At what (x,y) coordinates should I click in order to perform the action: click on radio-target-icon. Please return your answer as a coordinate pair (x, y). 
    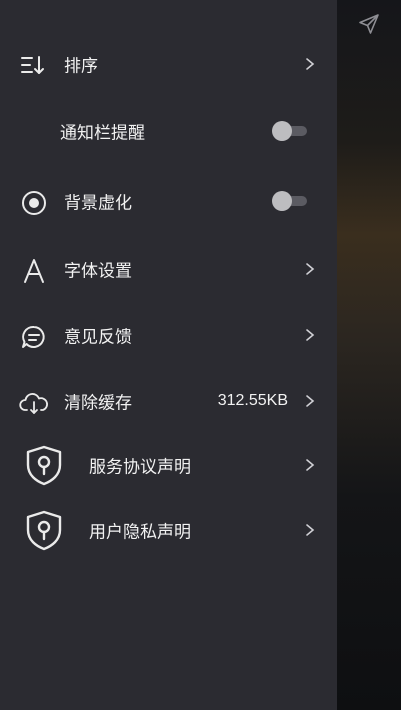
    Looking at the image, I should click on (34, 203).